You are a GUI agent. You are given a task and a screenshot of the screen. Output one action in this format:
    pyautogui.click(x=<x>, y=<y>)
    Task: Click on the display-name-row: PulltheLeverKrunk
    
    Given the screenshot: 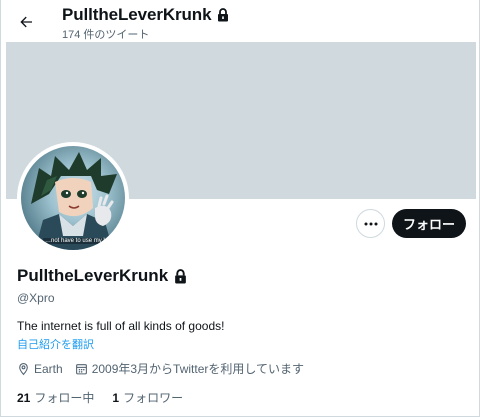 What is the action you would take?
    pyautogui.click(x=102, y=276)
    